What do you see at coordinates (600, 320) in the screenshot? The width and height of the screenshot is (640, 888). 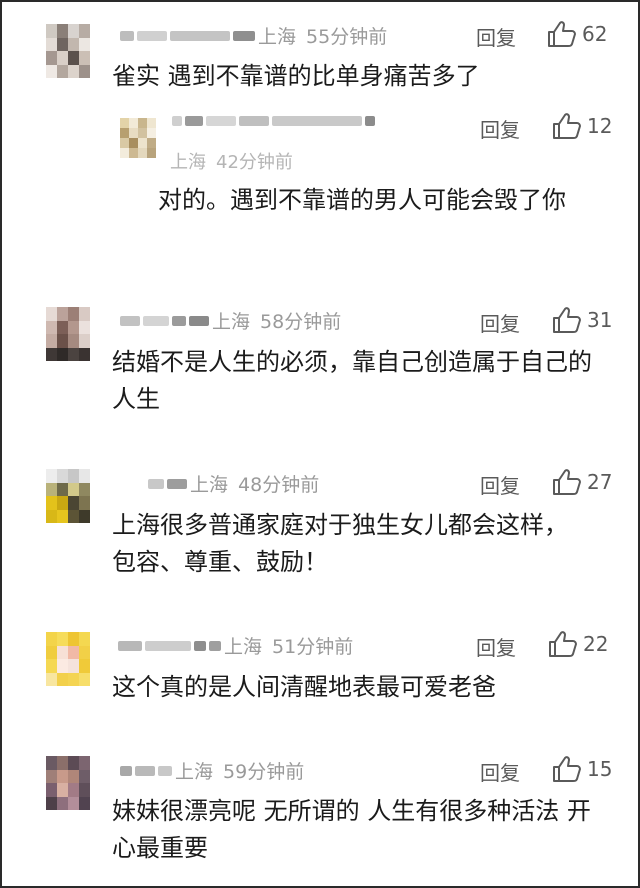 I see `like-count: 31` at bounding box center [600, 320].